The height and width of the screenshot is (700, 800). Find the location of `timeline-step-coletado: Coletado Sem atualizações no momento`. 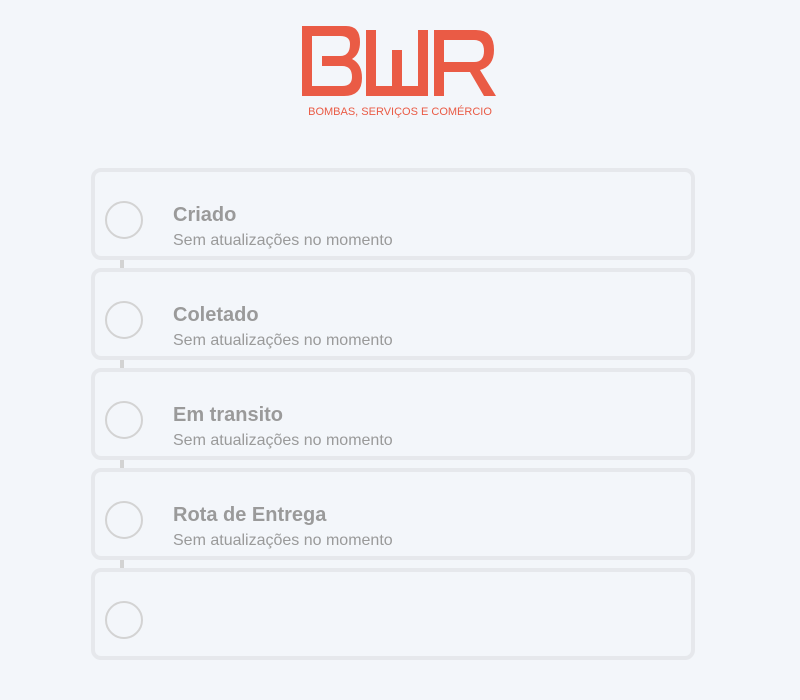

timeline-step-coletado: Coletado Sem atualizações no momento is located at coordinates (393, 314).